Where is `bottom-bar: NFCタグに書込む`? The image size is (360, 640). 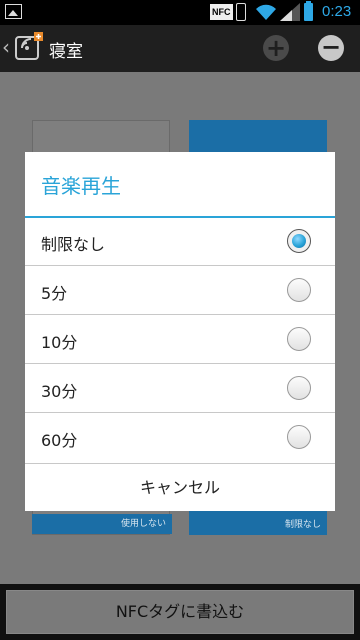 bottom-bar: NFCタグに書込む is located at coordinates (180, 612).